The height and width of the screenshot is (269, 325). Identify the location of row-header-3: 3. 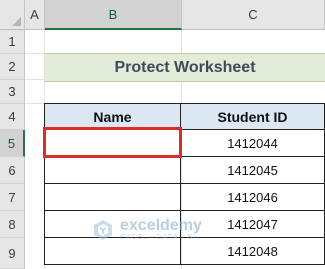
(12, 92).